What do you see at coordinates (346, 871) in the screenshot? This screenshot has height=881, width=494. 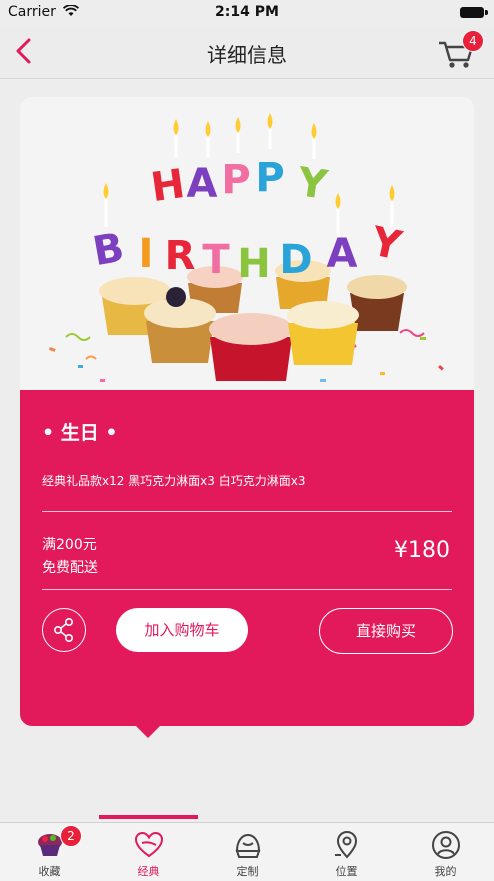 I see `tab-label: 位置` at bounding box center [346, 871].